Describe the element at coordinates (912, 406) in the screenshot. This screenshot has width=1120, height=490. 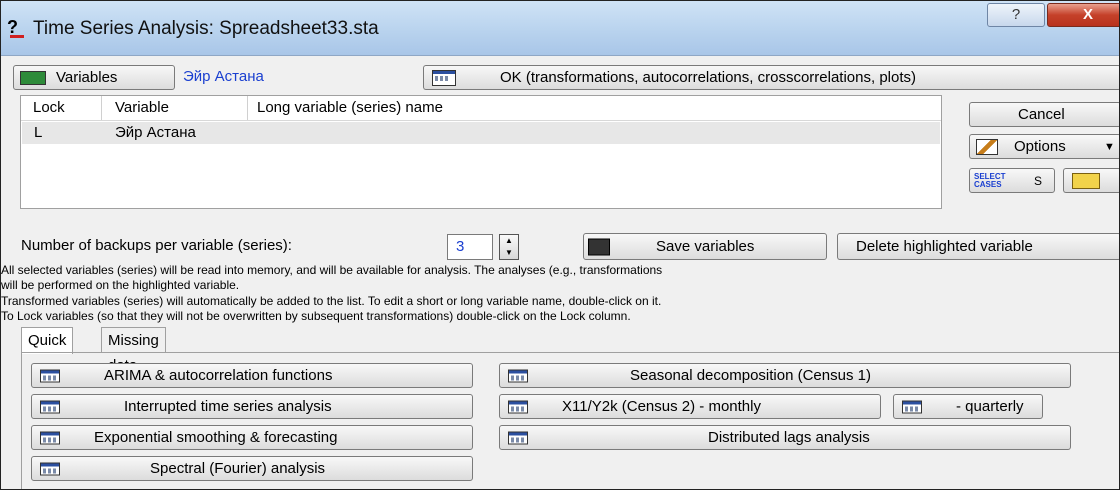
I see `quarterly-spreadsheet-icon` at that location.